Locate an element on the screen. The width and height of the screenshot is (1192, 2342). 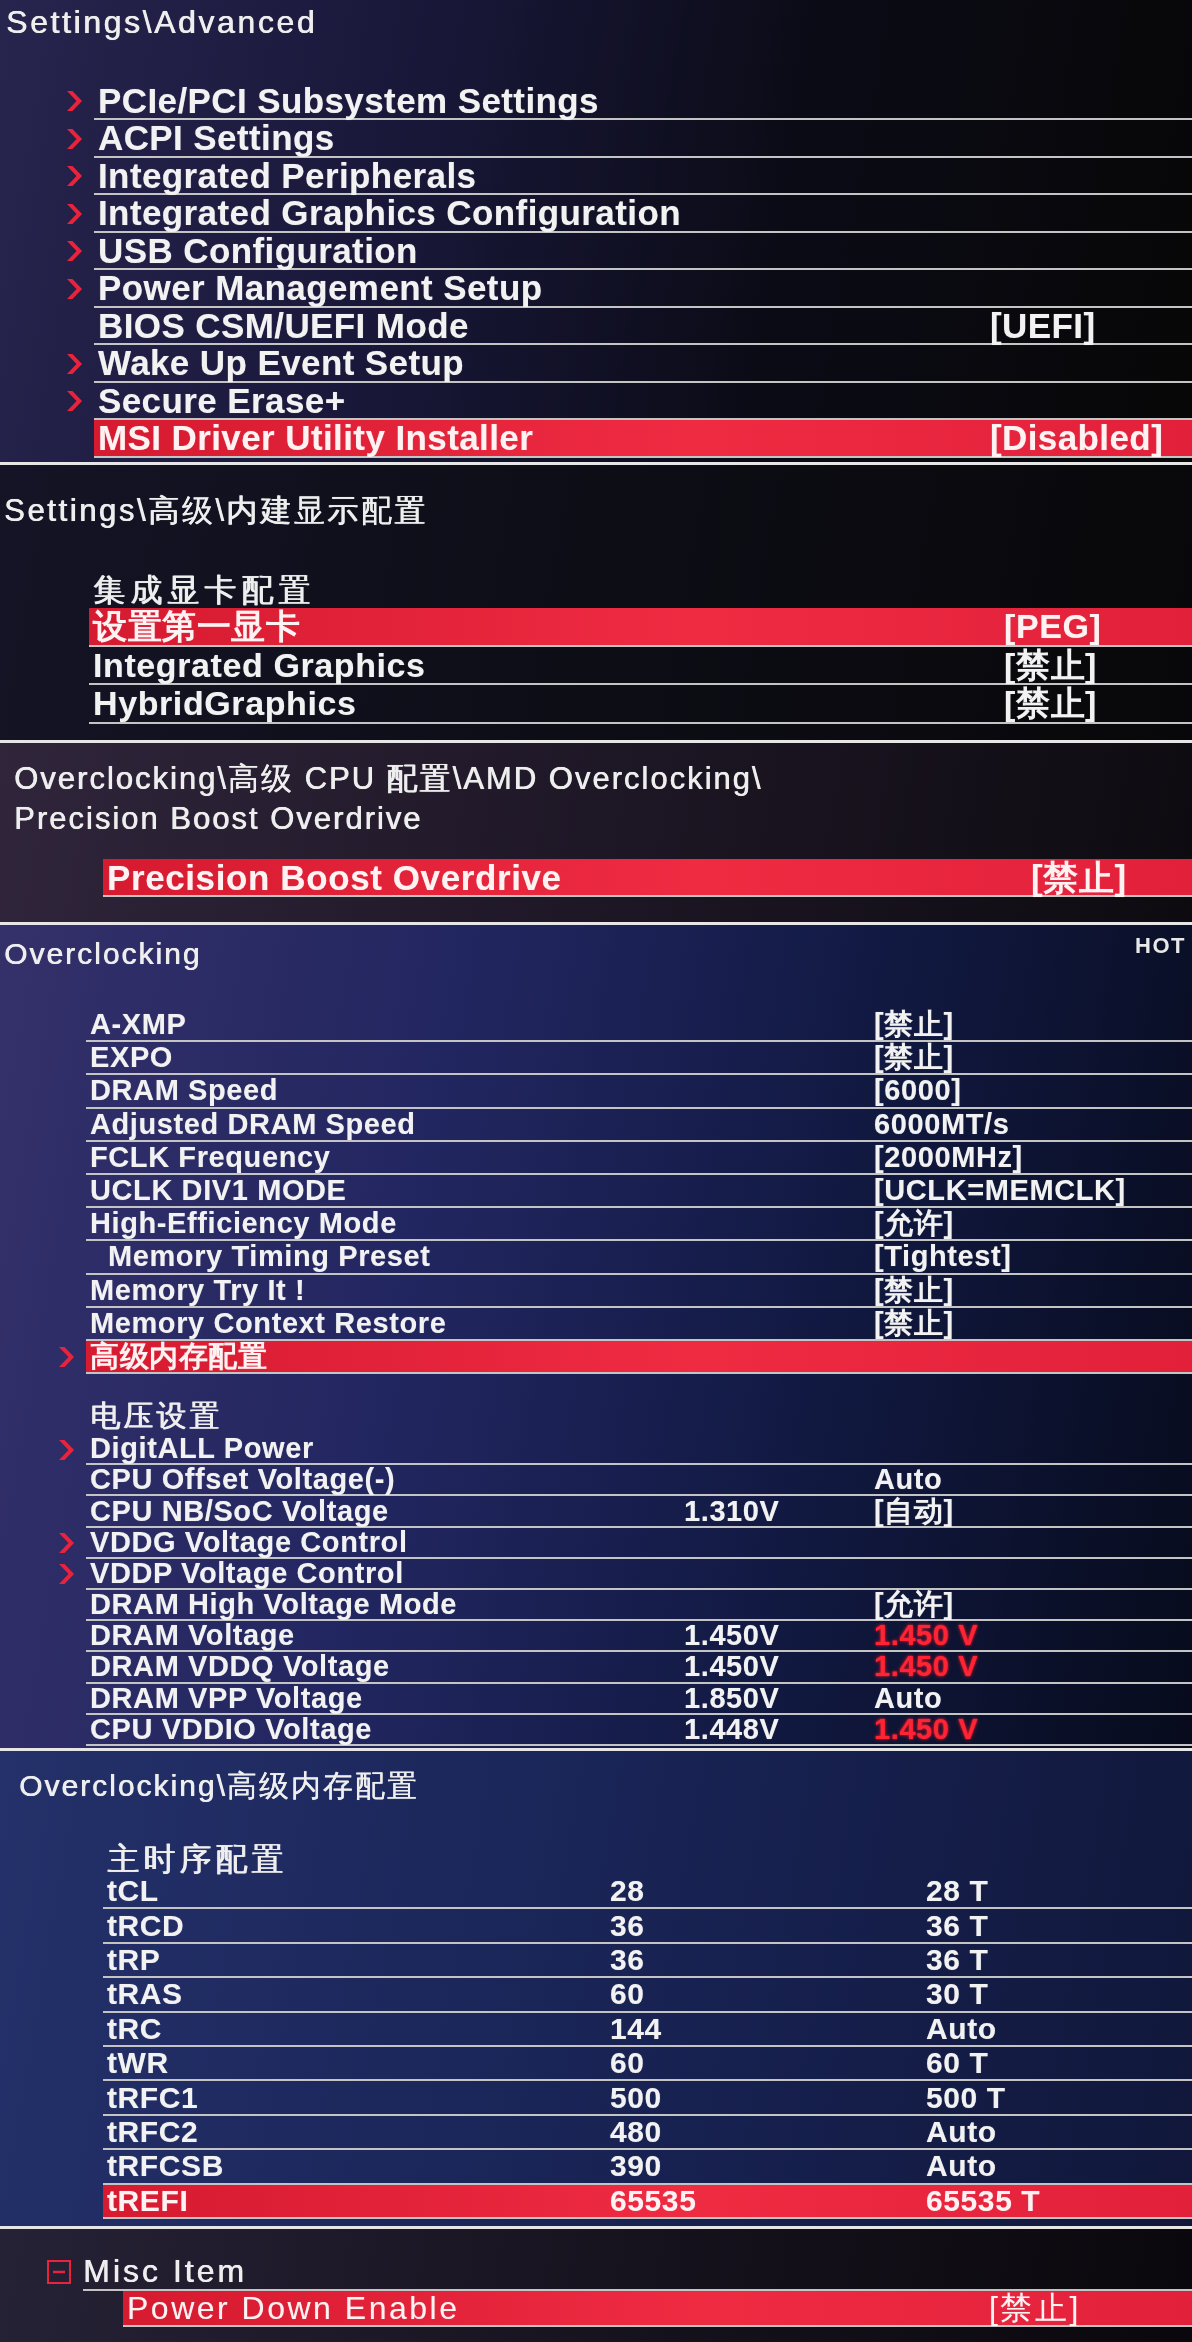
setting-row: CPU VDDIO Voltage 1.448V 1.450 V is located at coordinates (639, 1730).